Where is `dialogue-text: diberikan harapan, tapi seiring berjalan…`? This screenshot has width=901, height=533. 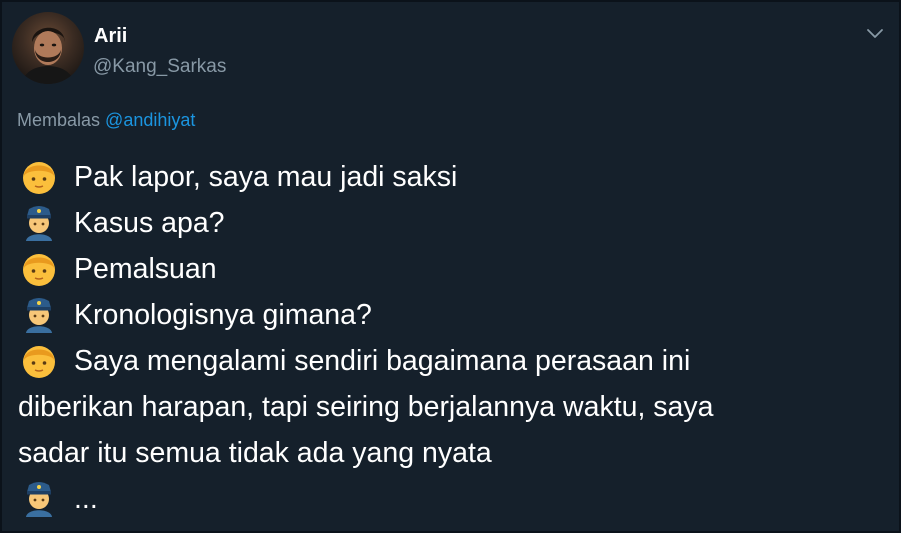 dialogue-text: diberikan harapan, tapi seiring berjalan… is located at coordinates (366, 407).